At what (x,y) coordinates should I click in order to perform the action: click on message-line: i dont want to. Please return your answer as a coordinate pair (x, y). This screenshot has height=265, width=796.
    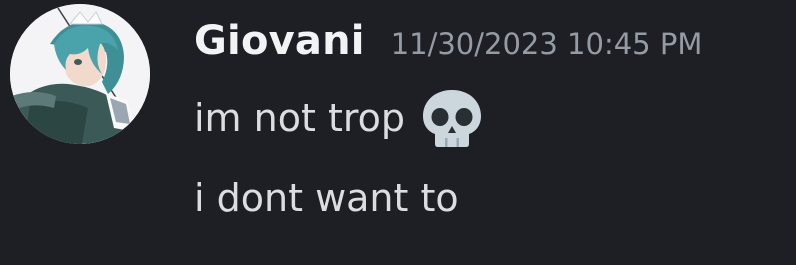
    Looking at the image, I should click on (326, 198).